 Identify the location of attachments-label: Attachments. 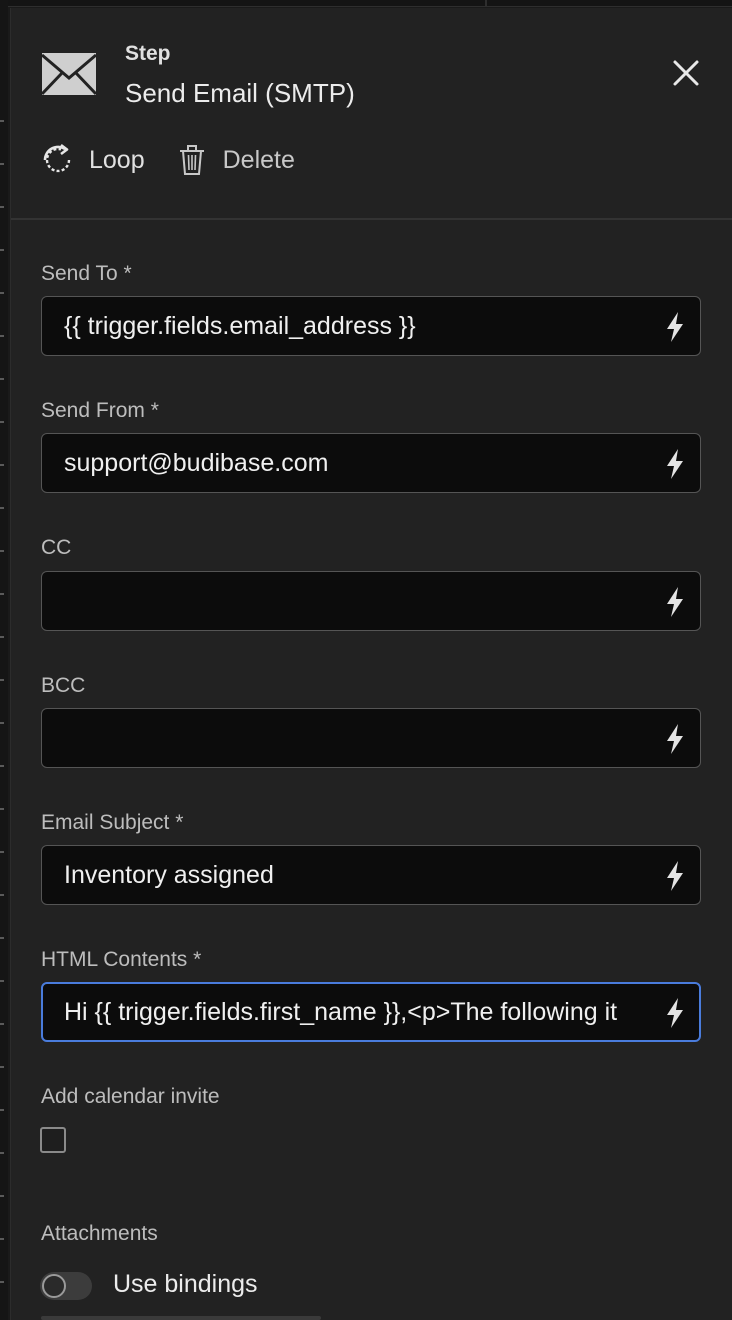
(99, 1233).